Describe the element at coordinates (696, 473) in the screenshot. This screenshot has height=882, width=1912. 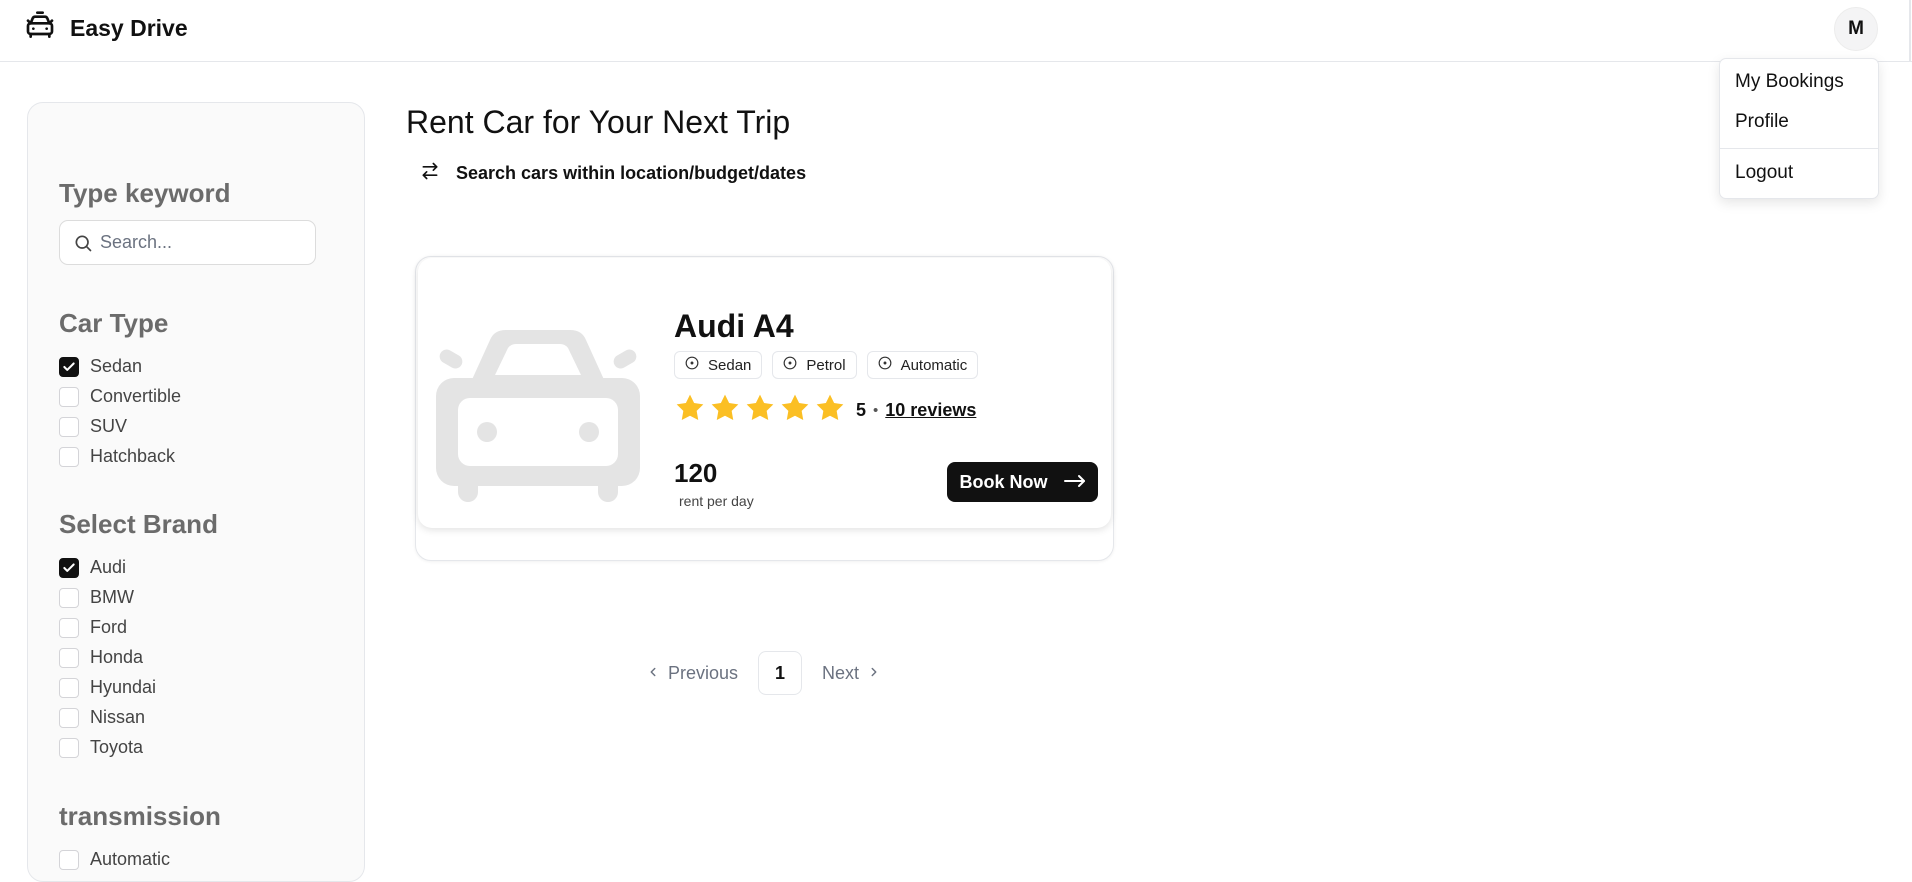
I see `car-price: 120` at that location.